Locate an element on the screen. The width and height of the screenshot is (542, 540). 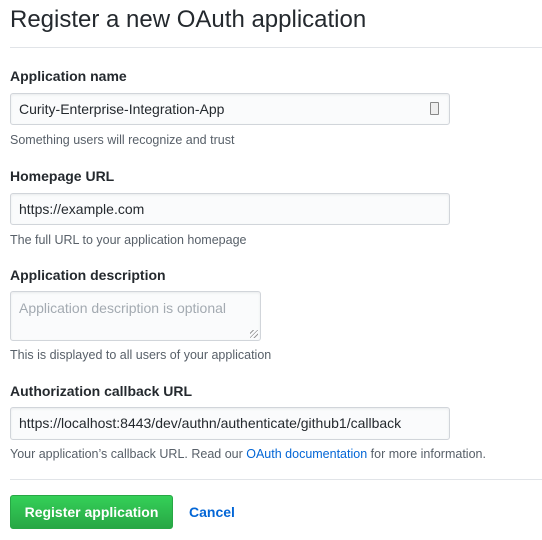
resize-handle-icon is located at coordinates (254, 334).